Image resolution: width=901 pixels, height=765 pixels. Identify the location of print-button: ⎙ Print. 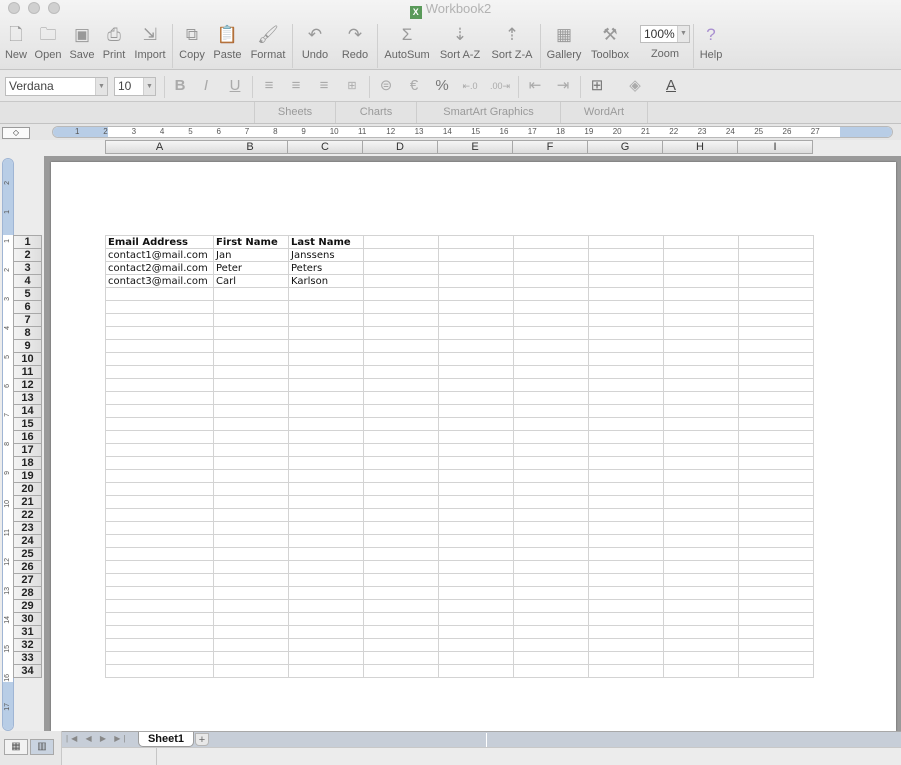
(114, 42).